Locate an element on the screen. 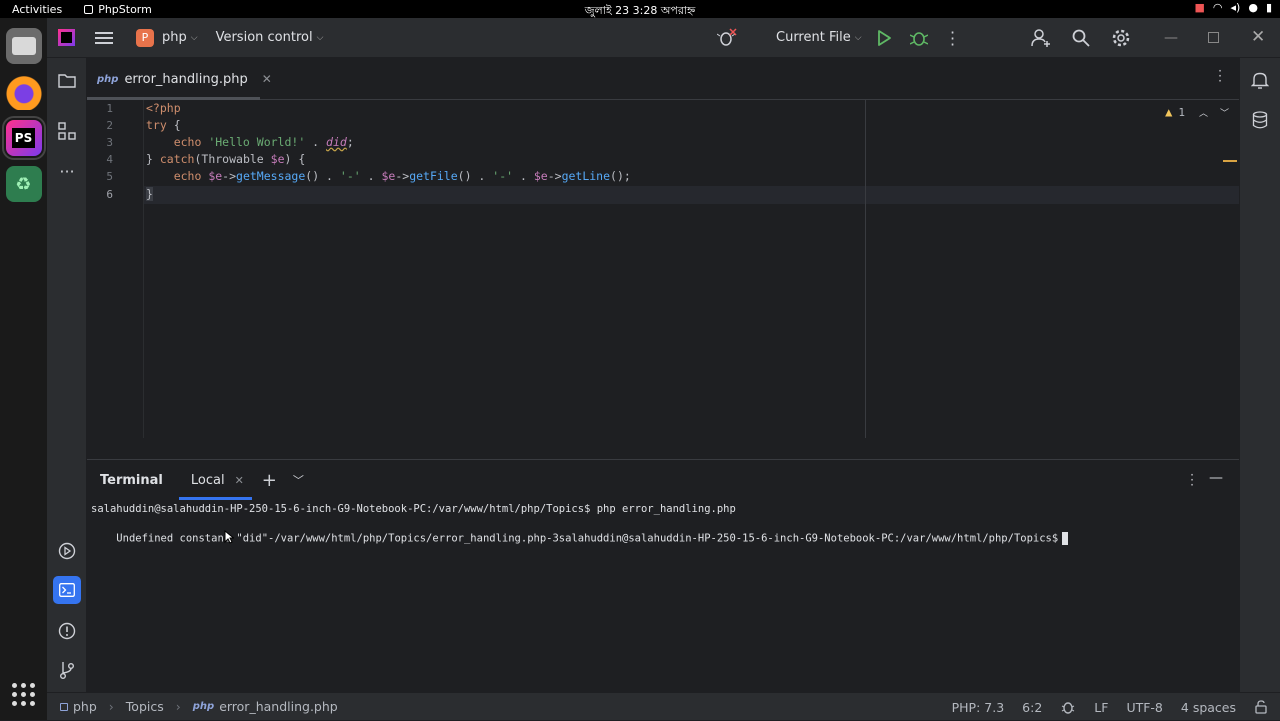 This screenshot has height=721, width=1280. more-tools-icon: ··· is located at coordinates (67, 171).